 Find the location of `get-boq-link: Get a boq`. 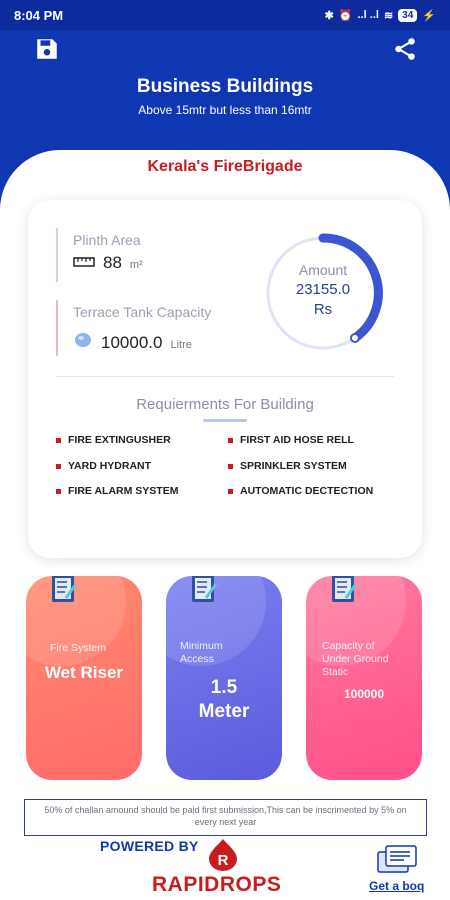

get-boq-link: Get a boq is located at coordinates (396, 886).